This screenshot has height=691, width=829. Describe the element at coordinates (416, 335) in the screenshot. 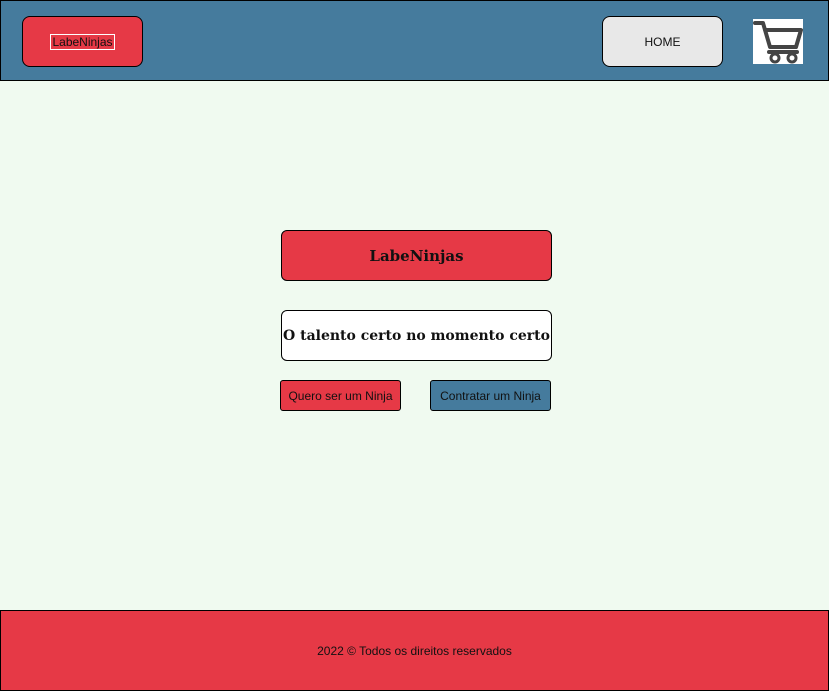

I see `tagline: O talento certo no momento certo` at that location.